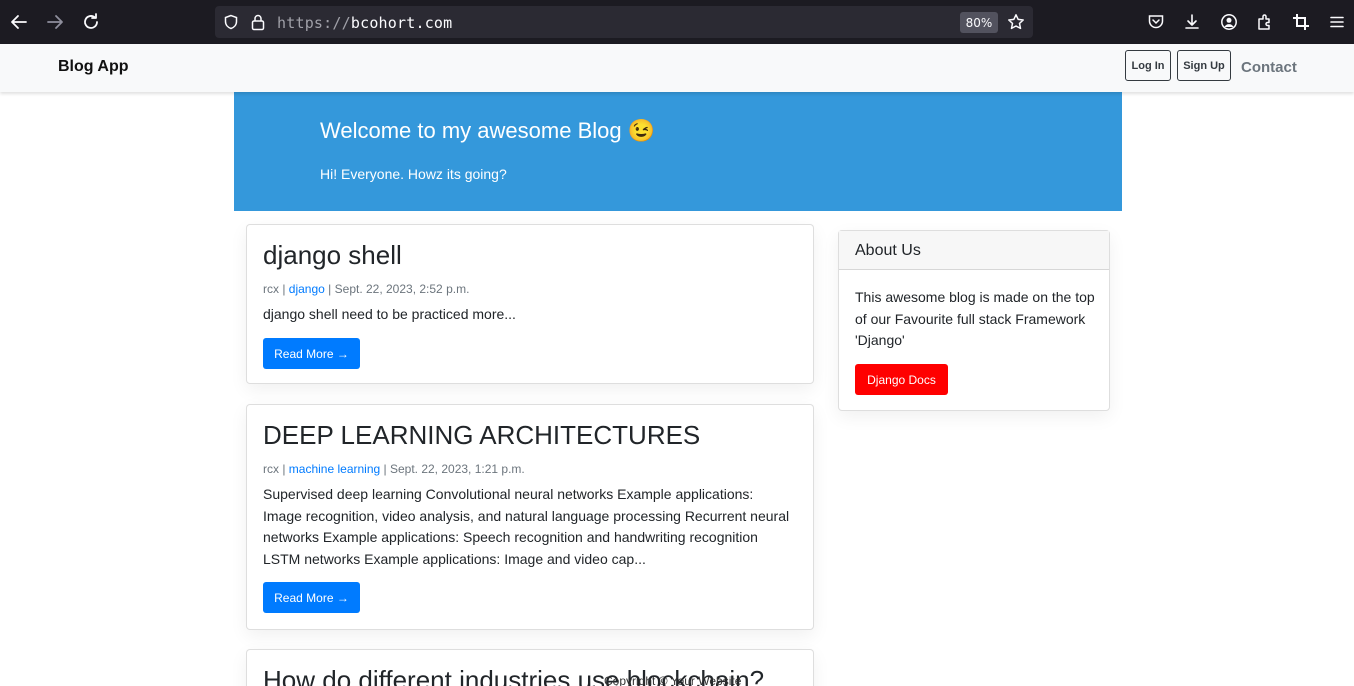 The image size is (1354, 686). I want to click on post-category-link: machine learning, so click(334, 469).